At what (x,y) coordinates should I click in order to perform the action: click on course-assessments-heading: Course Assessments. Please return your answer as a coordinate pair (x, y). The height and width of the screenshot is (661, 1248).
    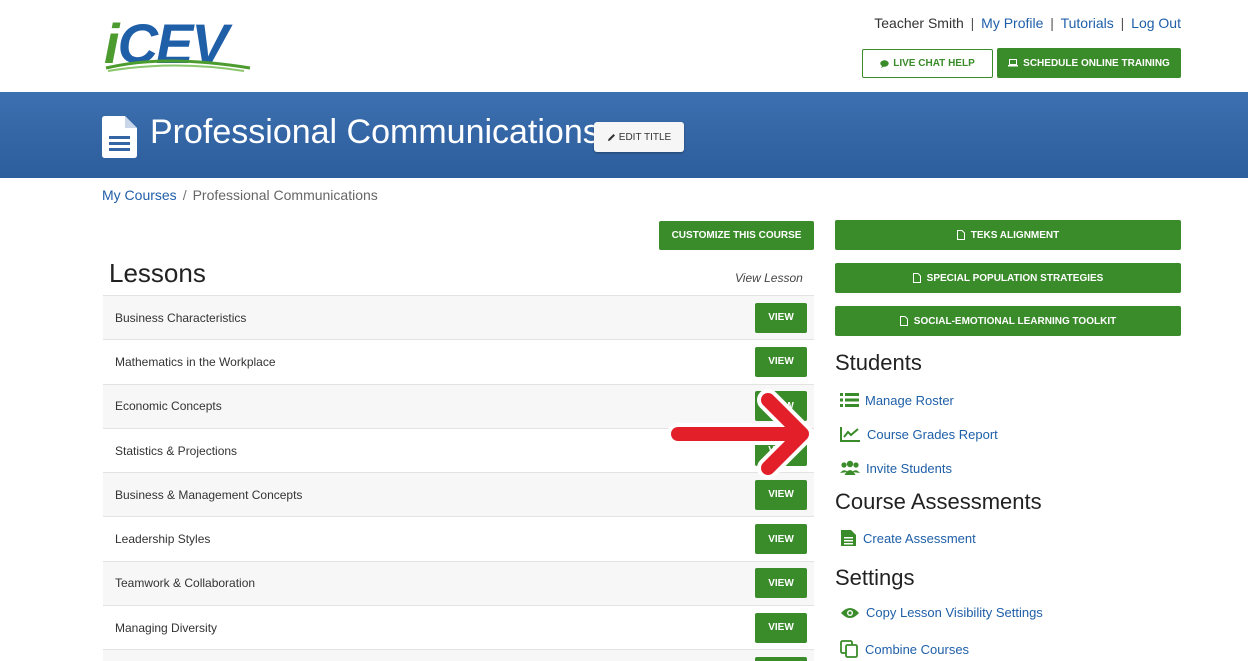
    Looking at the image, I should click on (938, 501).